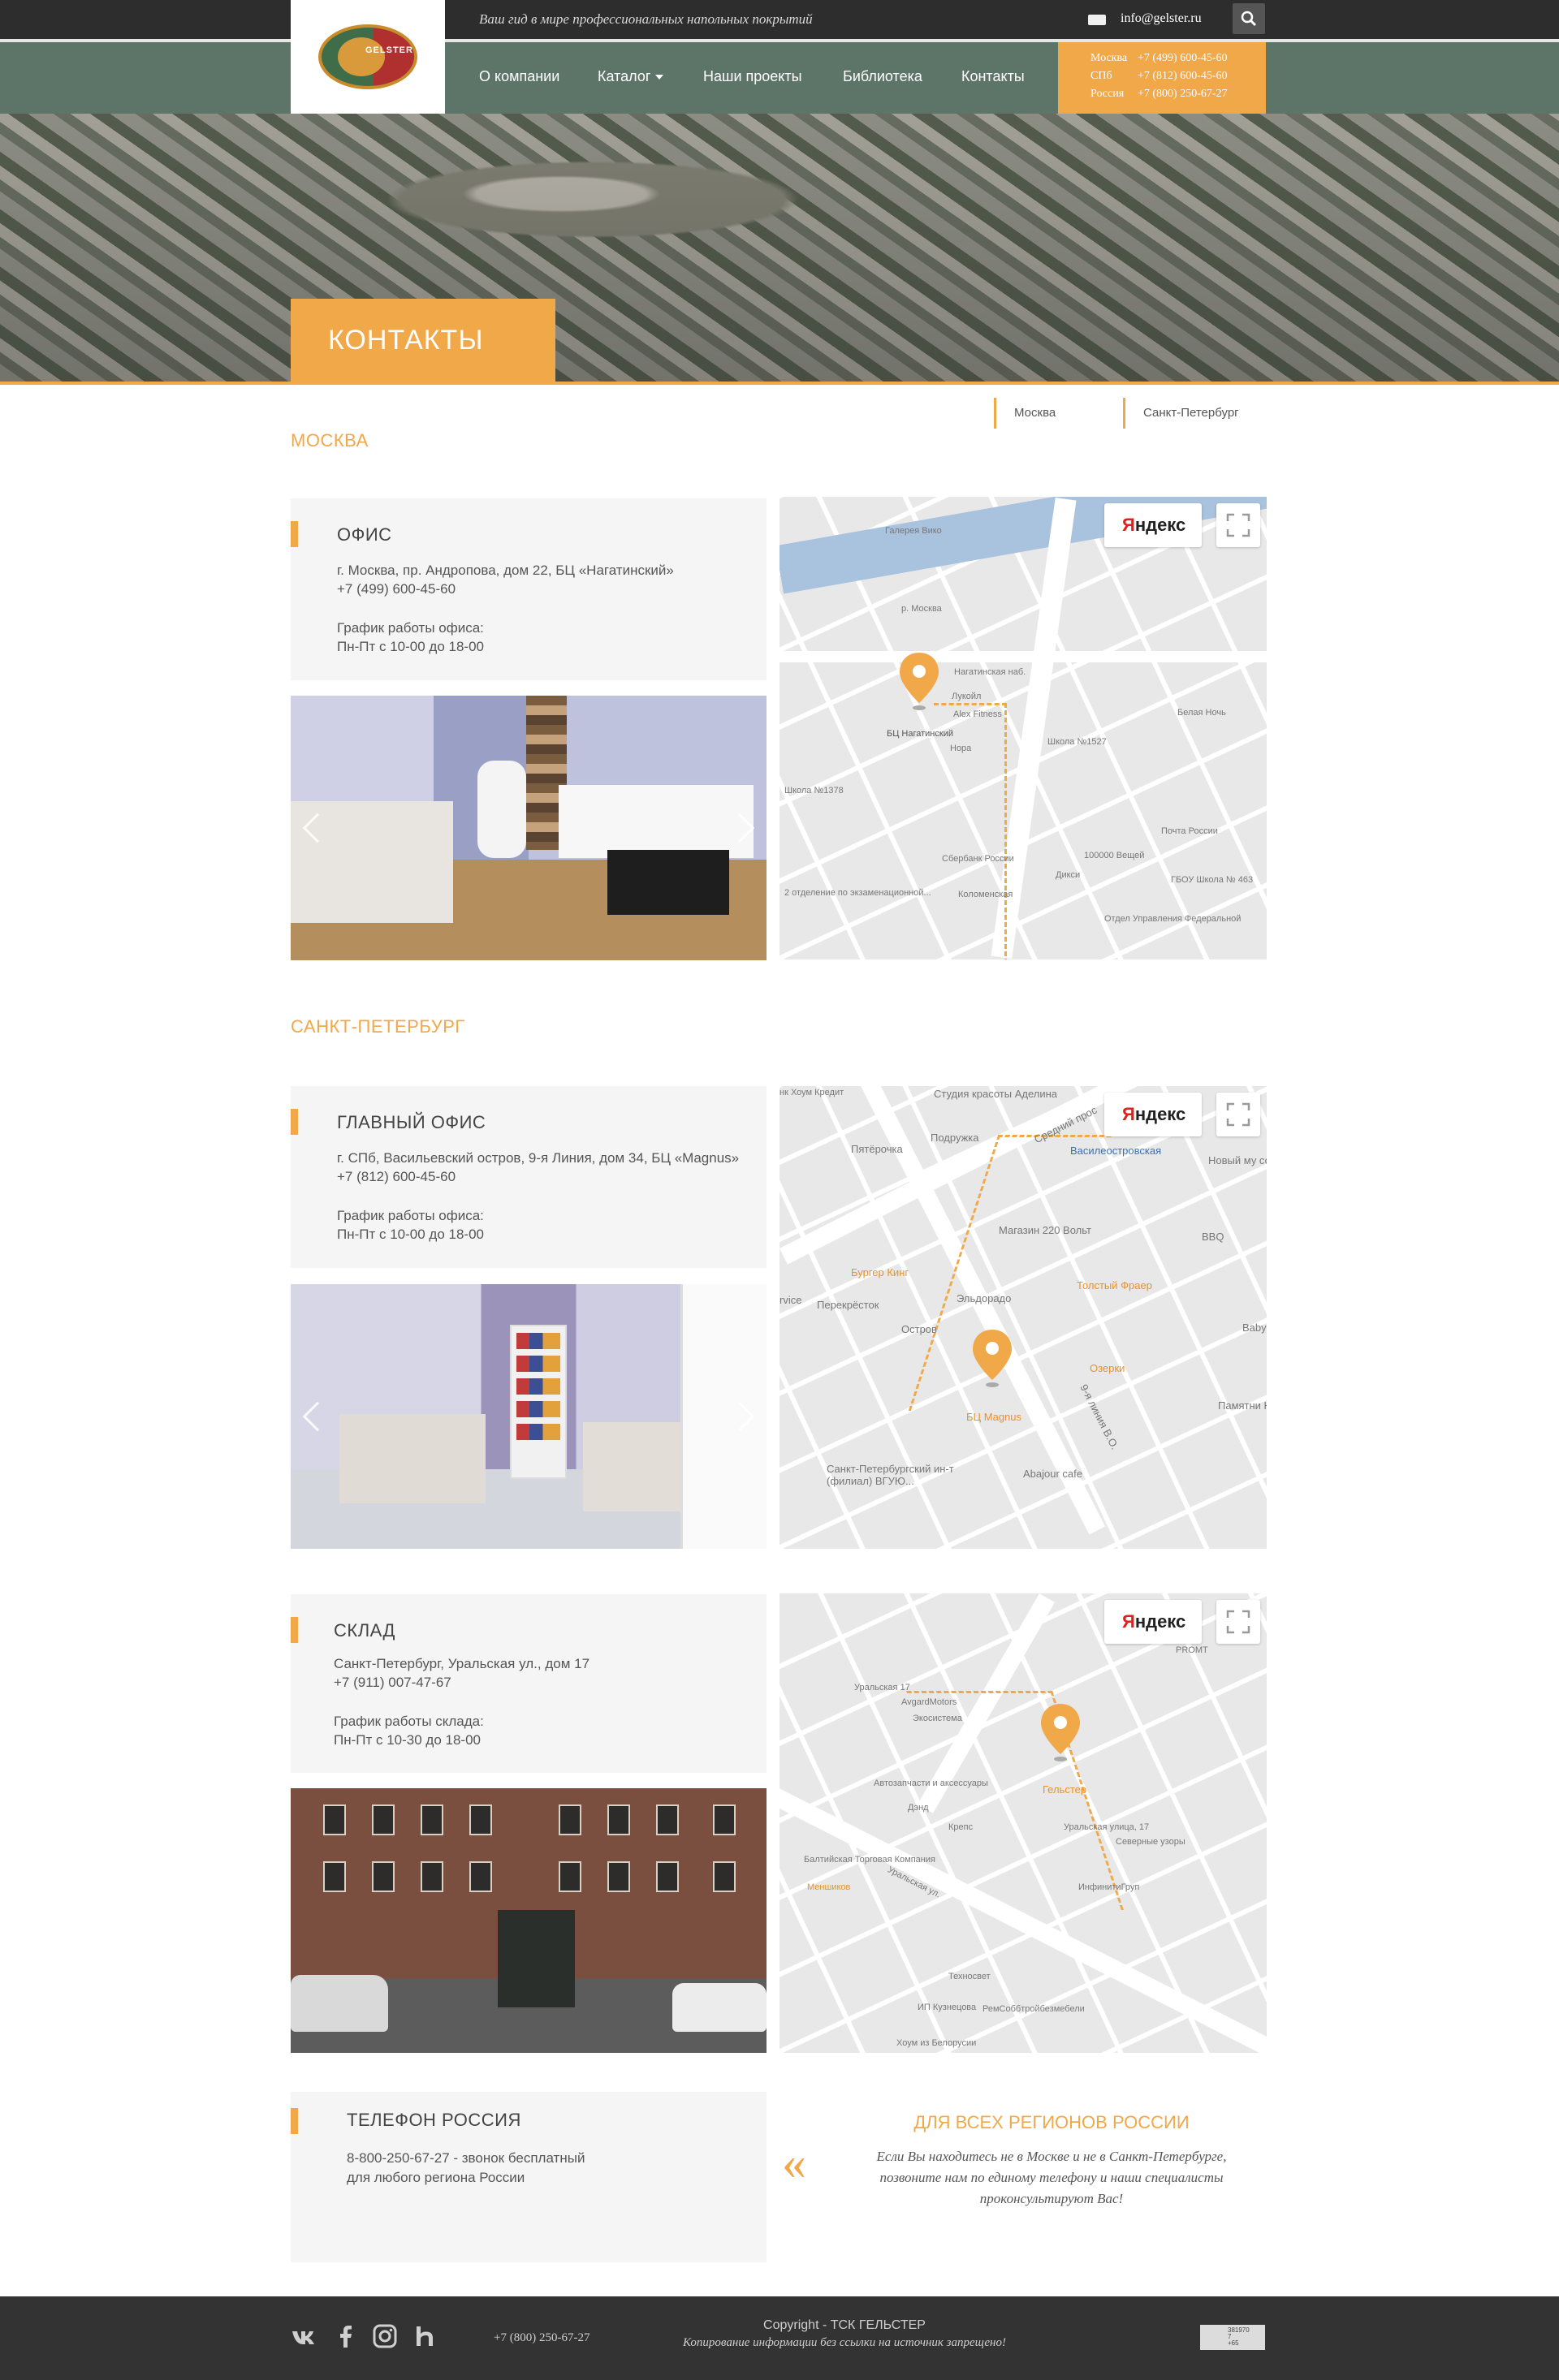 This screenshot has height=2380, width=1559. I want to click on search-icon, so click(1249, 19).